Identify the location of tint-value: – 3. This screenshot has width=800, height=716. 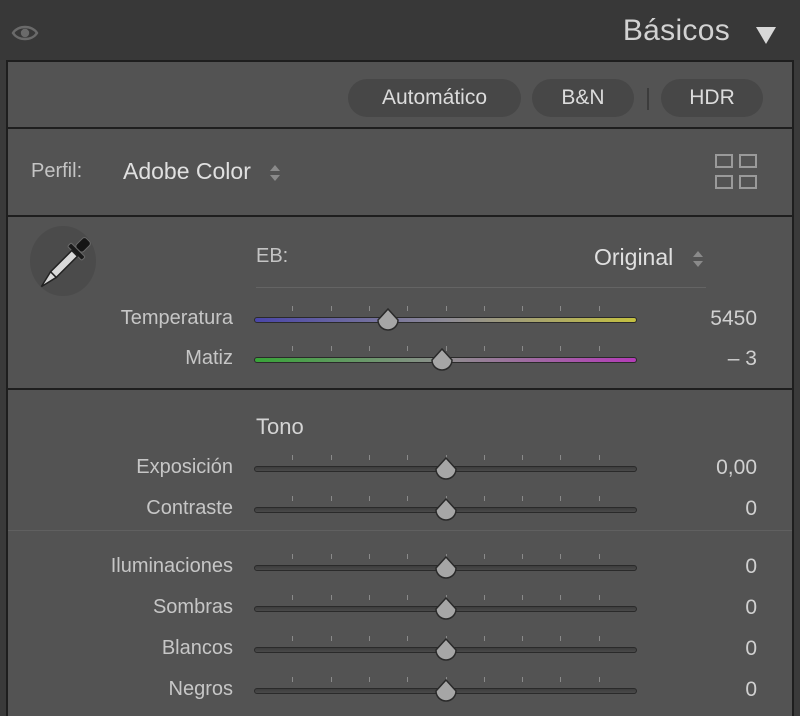
(697, 359).